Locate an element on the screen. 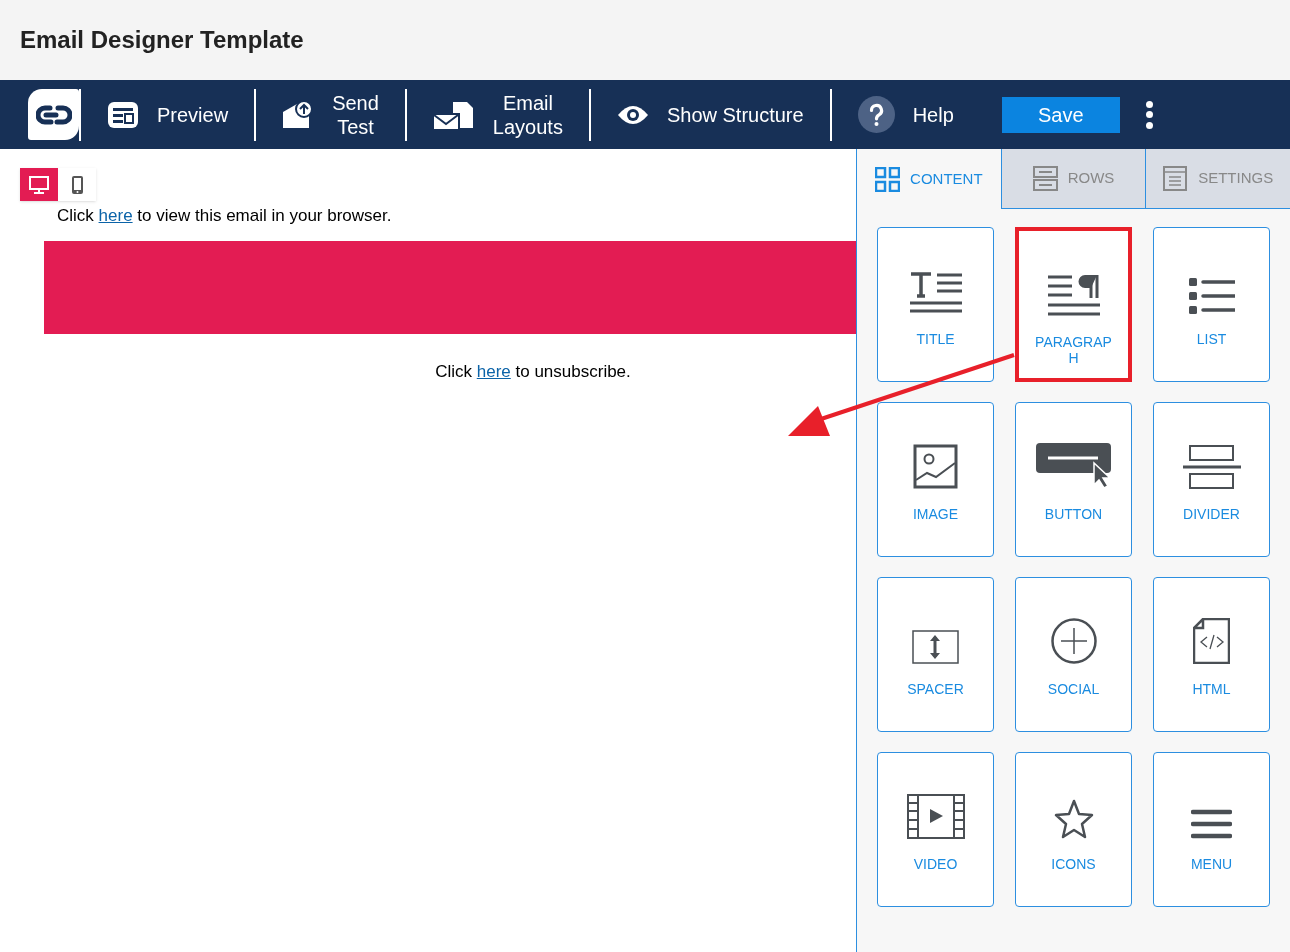 The width and height of the screenshot is (1290, 952). film-icon is located at coordinates (935, 816).